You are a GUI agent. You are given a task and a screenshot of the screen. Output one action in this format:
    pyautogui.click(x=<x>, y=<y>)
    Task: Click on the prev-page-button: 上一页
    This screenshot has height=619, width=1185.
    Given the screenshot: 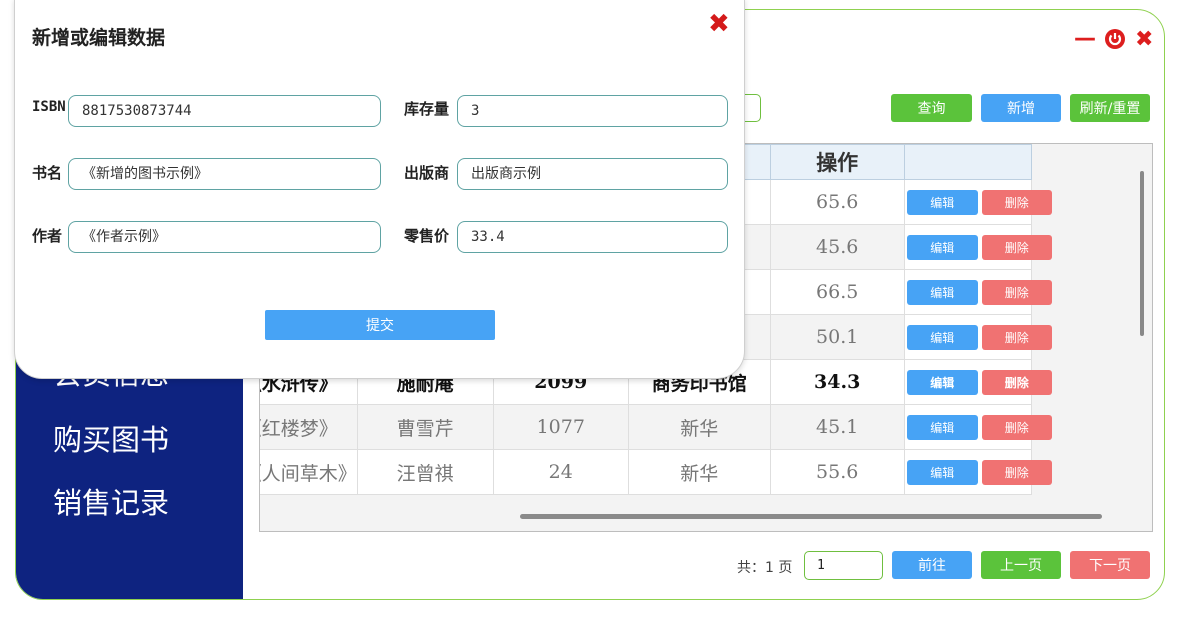 What is the action you would take?
    pyautogui.click(x=1021, y=565)
    